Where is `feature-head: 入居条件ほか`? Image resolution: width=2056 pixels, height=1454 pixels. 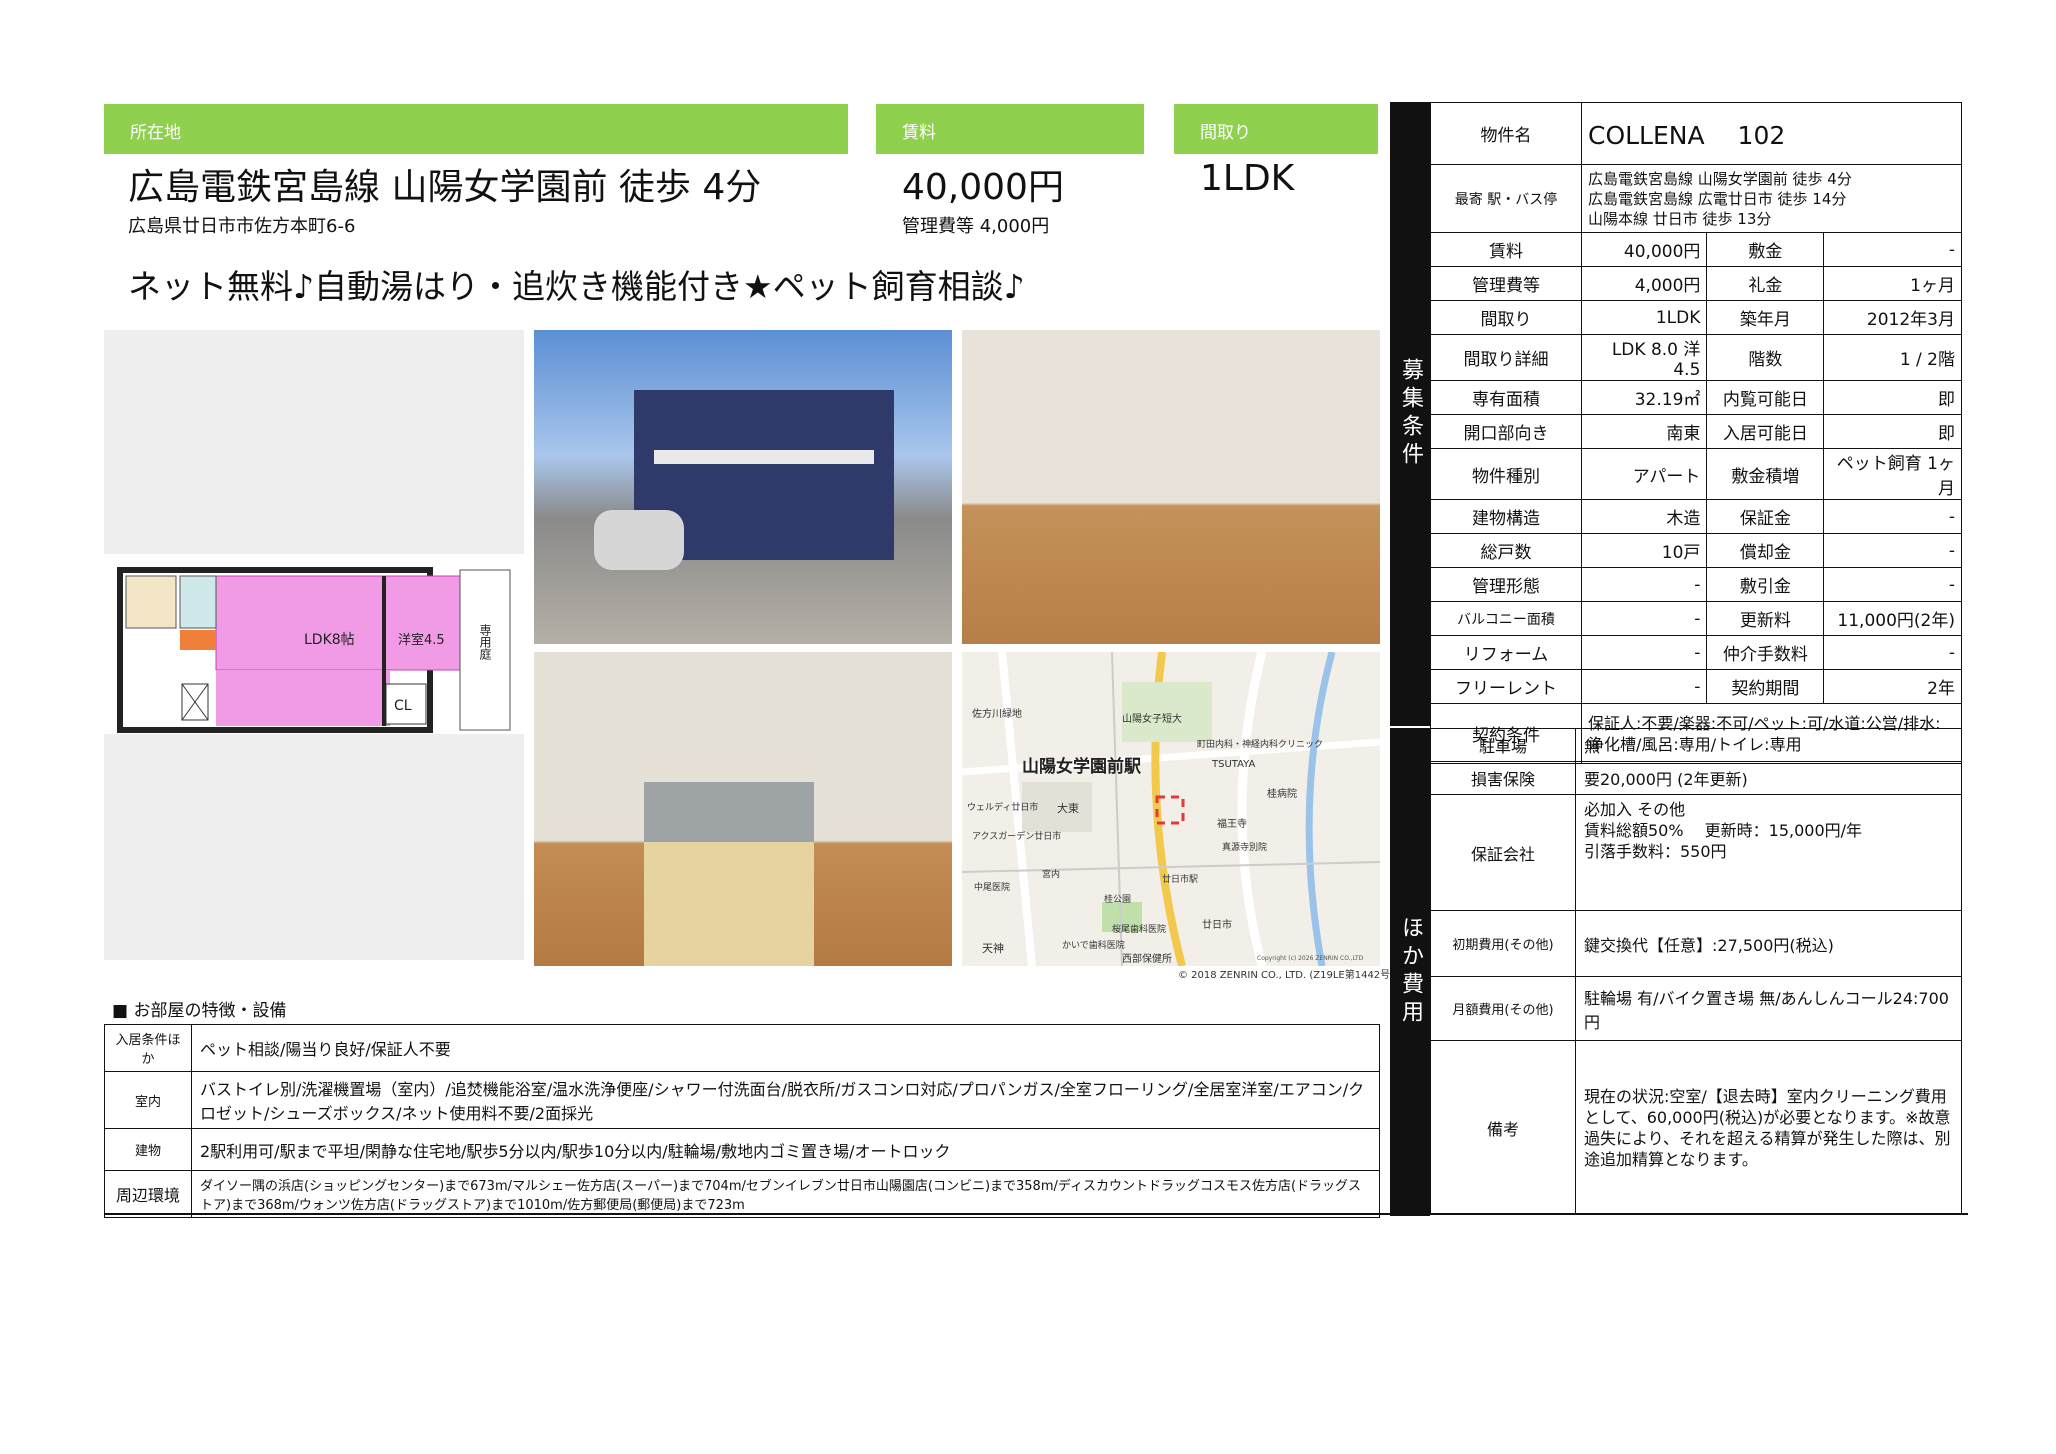
feature-head: 入居条件ほか is located at coordinates (148, 1048).